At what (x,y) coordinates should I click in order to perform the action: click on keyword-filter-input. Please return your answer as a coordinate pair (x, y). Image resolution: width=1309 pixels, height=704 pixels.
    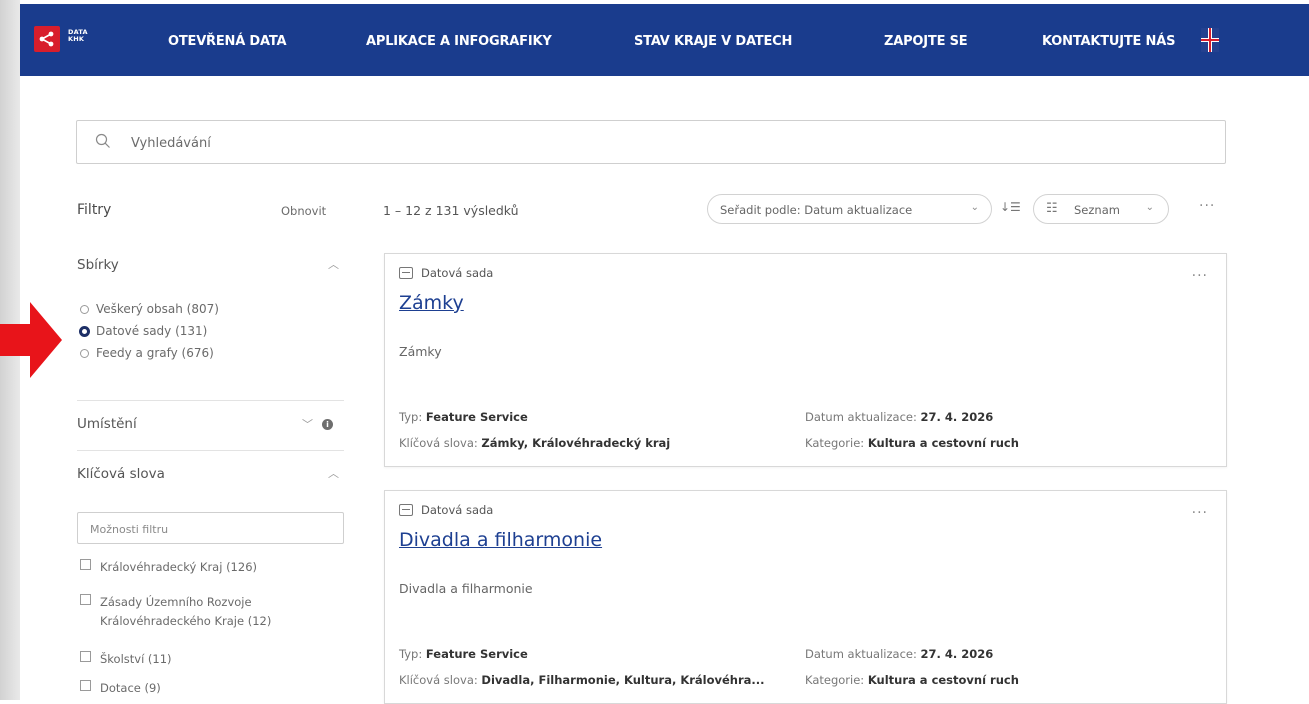
    Looking at the image, I should click on (210, 529).